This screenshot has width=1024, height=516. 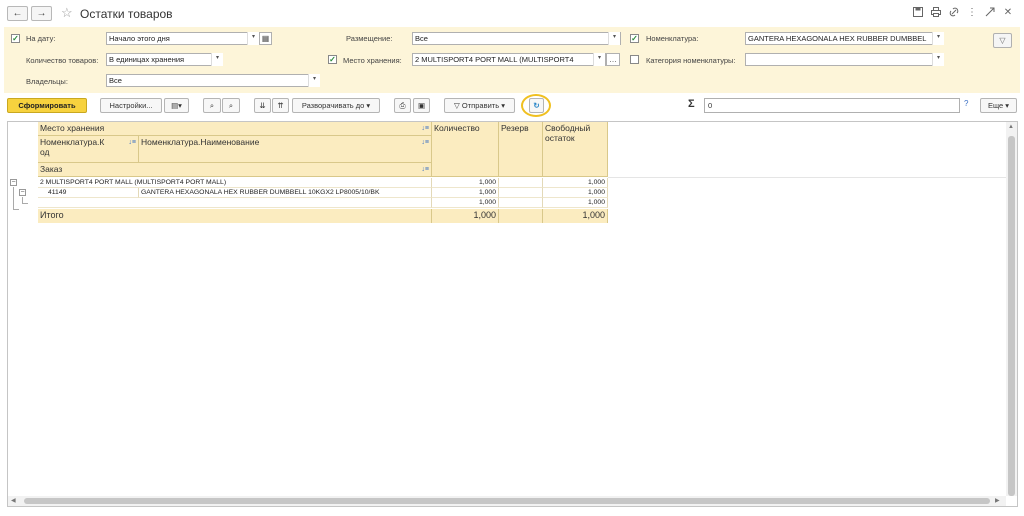 What do you see at coordinates (47, 105) in the screenshot?
I see `generate-button: Сформировать` at bounding box center [47, 105].